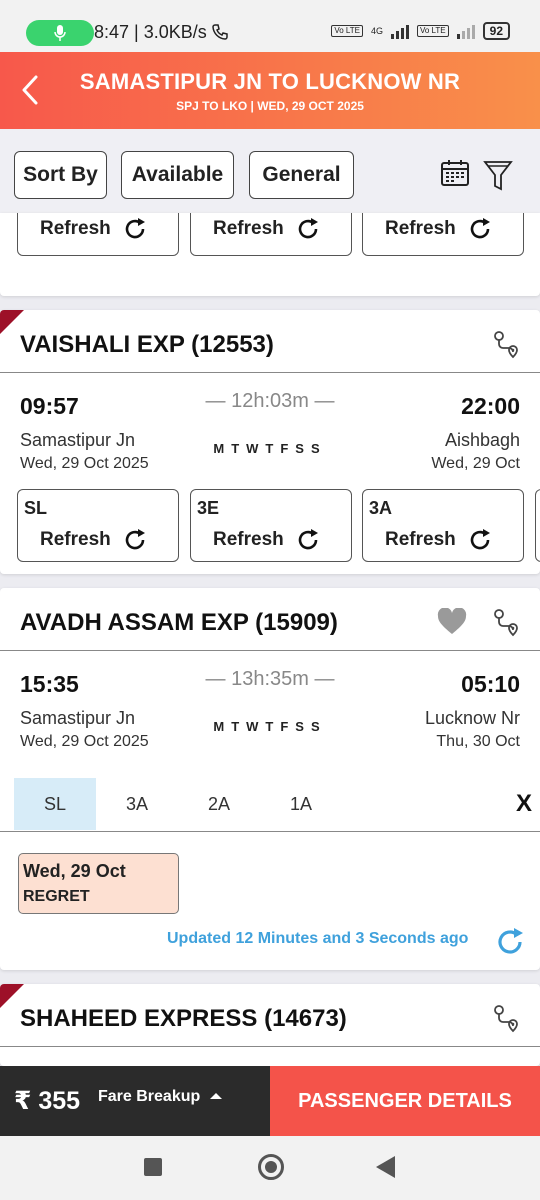  What do you see at coordinates (55, 804) in the screenshot?
I see `tab-sl: SL` at bounding box center [55, 804].